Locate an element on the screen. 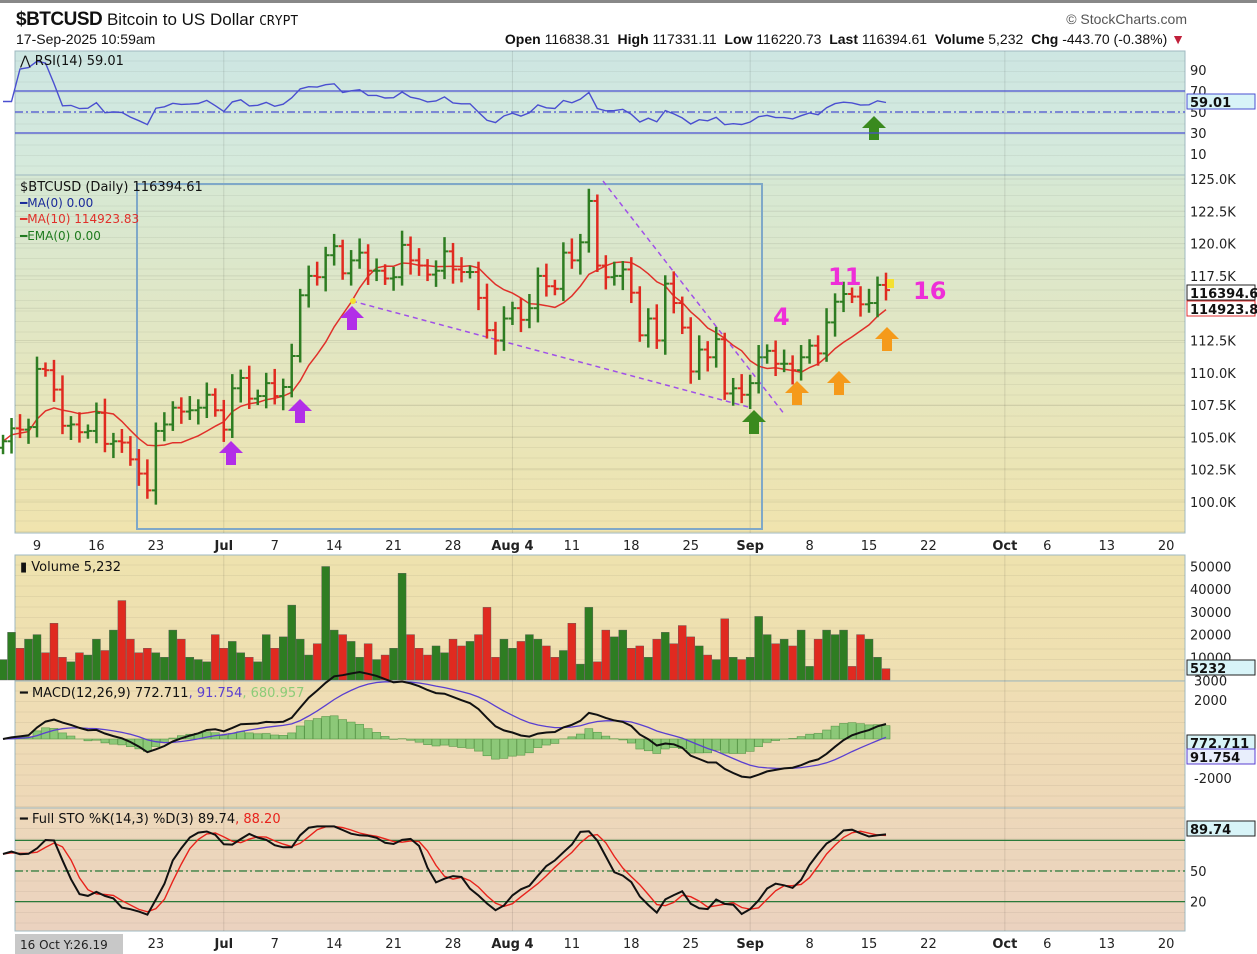  x-tick-label: Aug 4 is located at coordinates (512, 546).